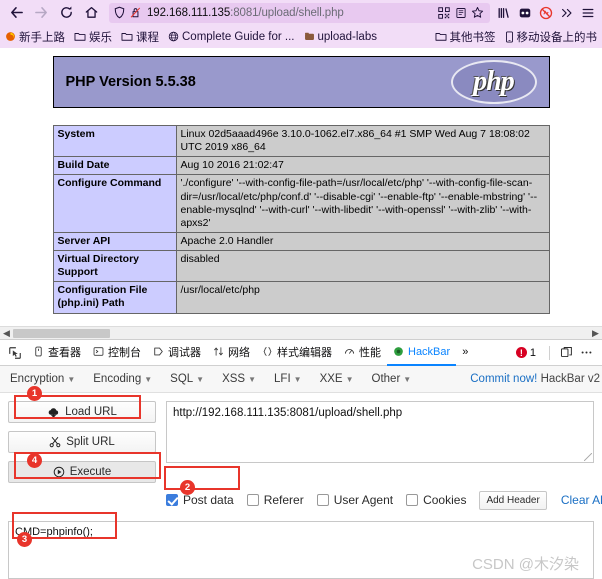  Describe the element at coordinates (234, 379) in the screenshot. I see `menu-label: XSS` at that location.